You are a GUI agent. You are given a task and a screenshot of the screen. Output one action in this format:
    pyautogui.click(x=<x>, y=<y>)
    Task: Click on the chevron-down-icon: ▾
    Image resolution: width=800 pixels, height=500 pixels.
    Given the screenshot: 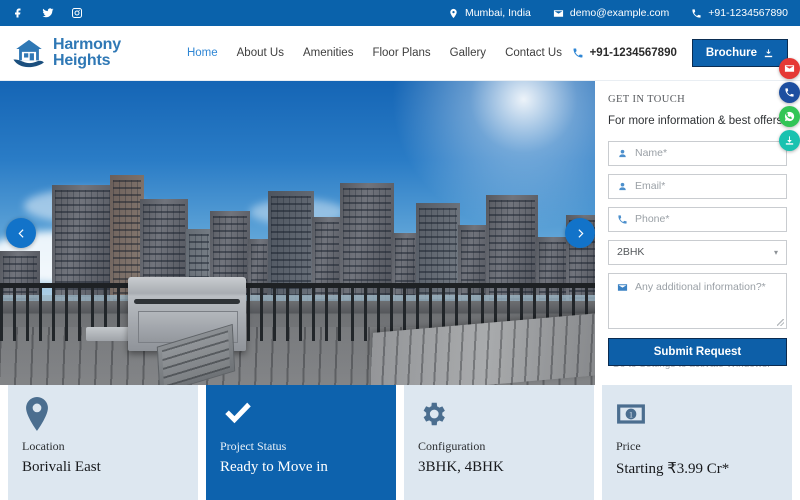 What is the action you would take?
    pyautogui.click(x=775, y=252)
    